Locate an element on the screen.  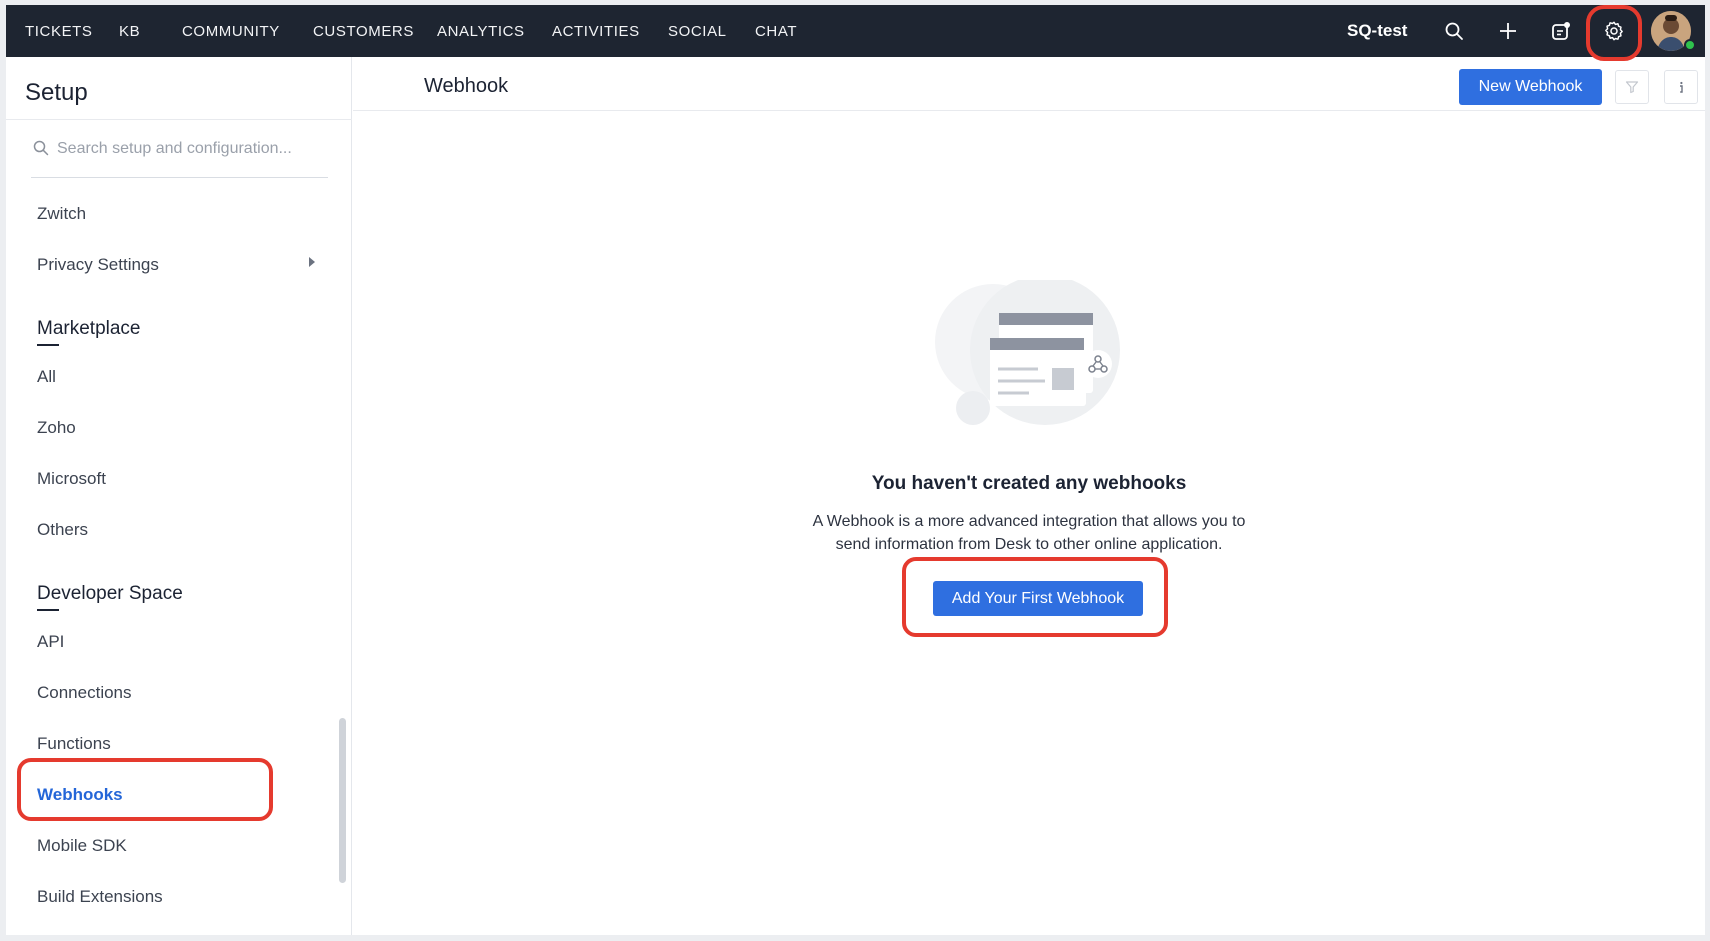
sidebar-item-webhooks: Webhooks is located at coordinates (80, 795).